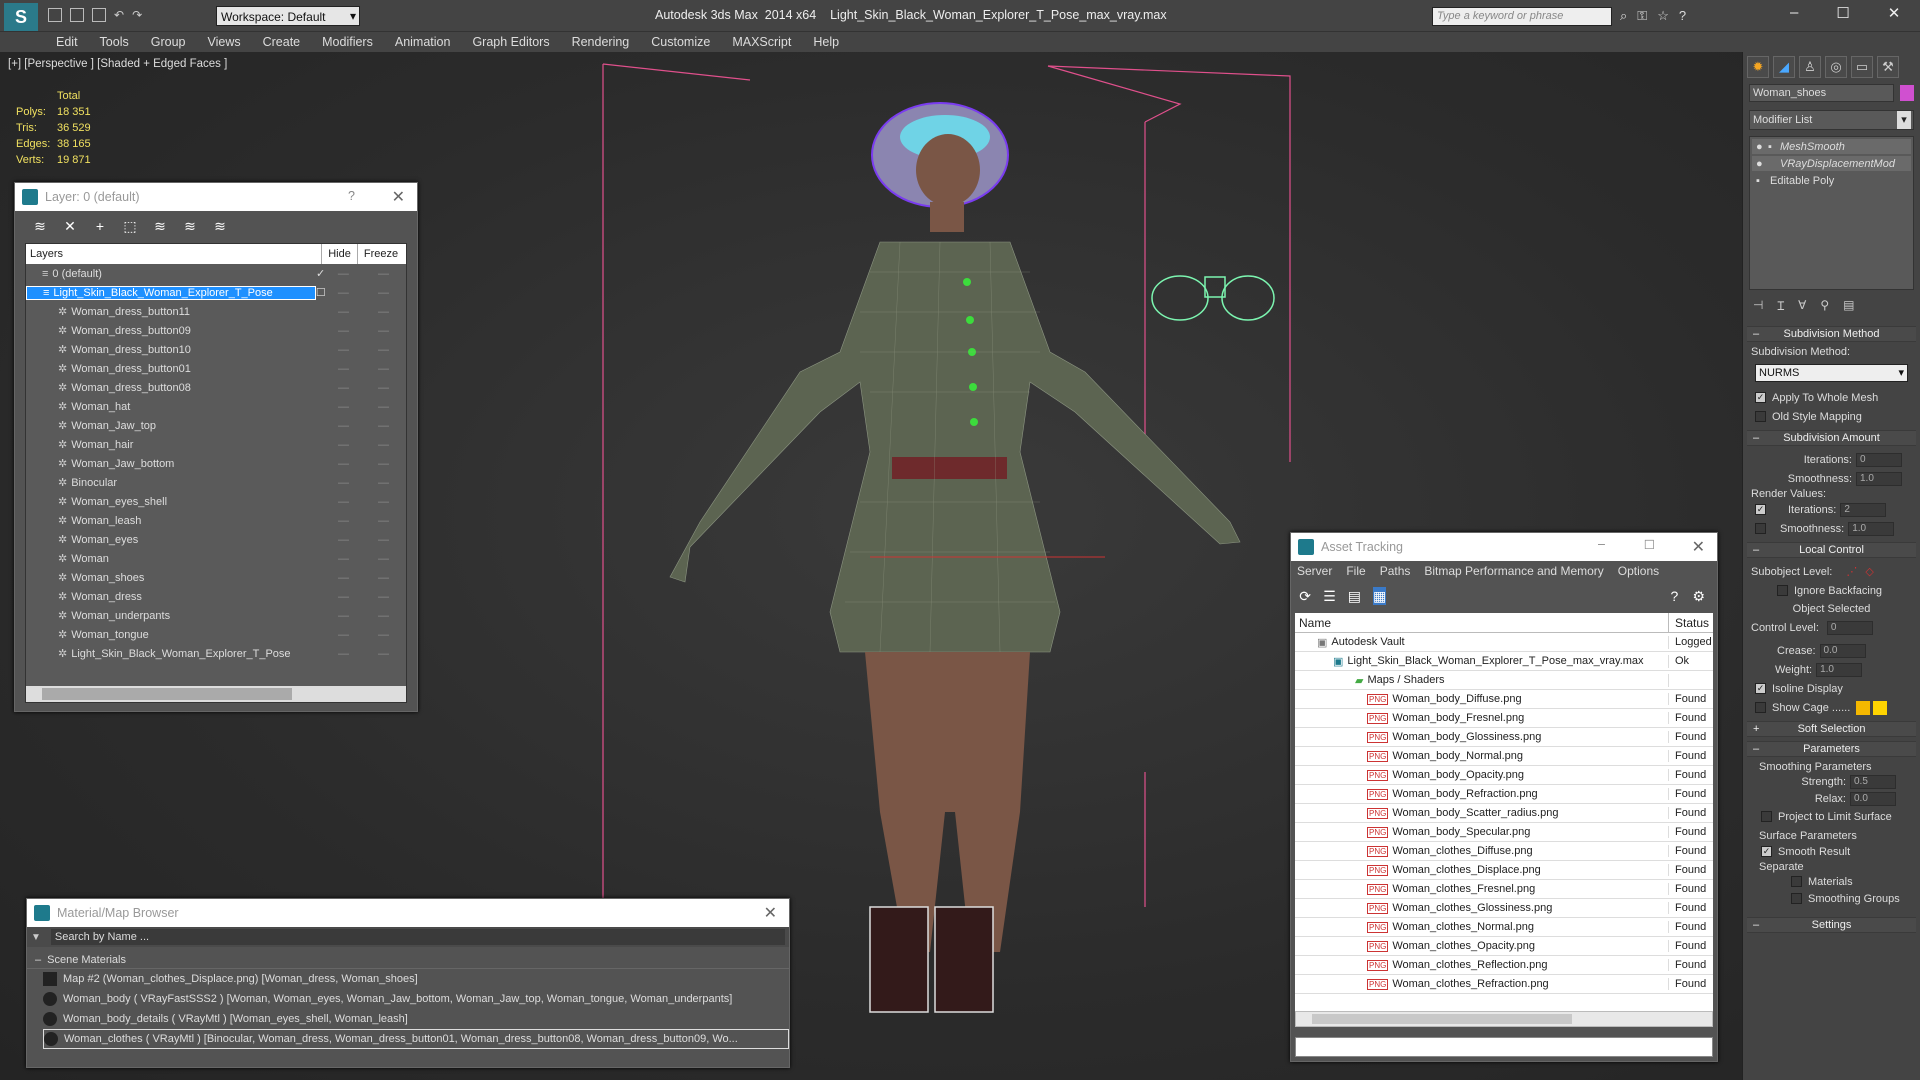  What do you see at coordinates (770, 913) in the screenshot?
I see `close-icon: ✕` at bounding box center [770, 913].